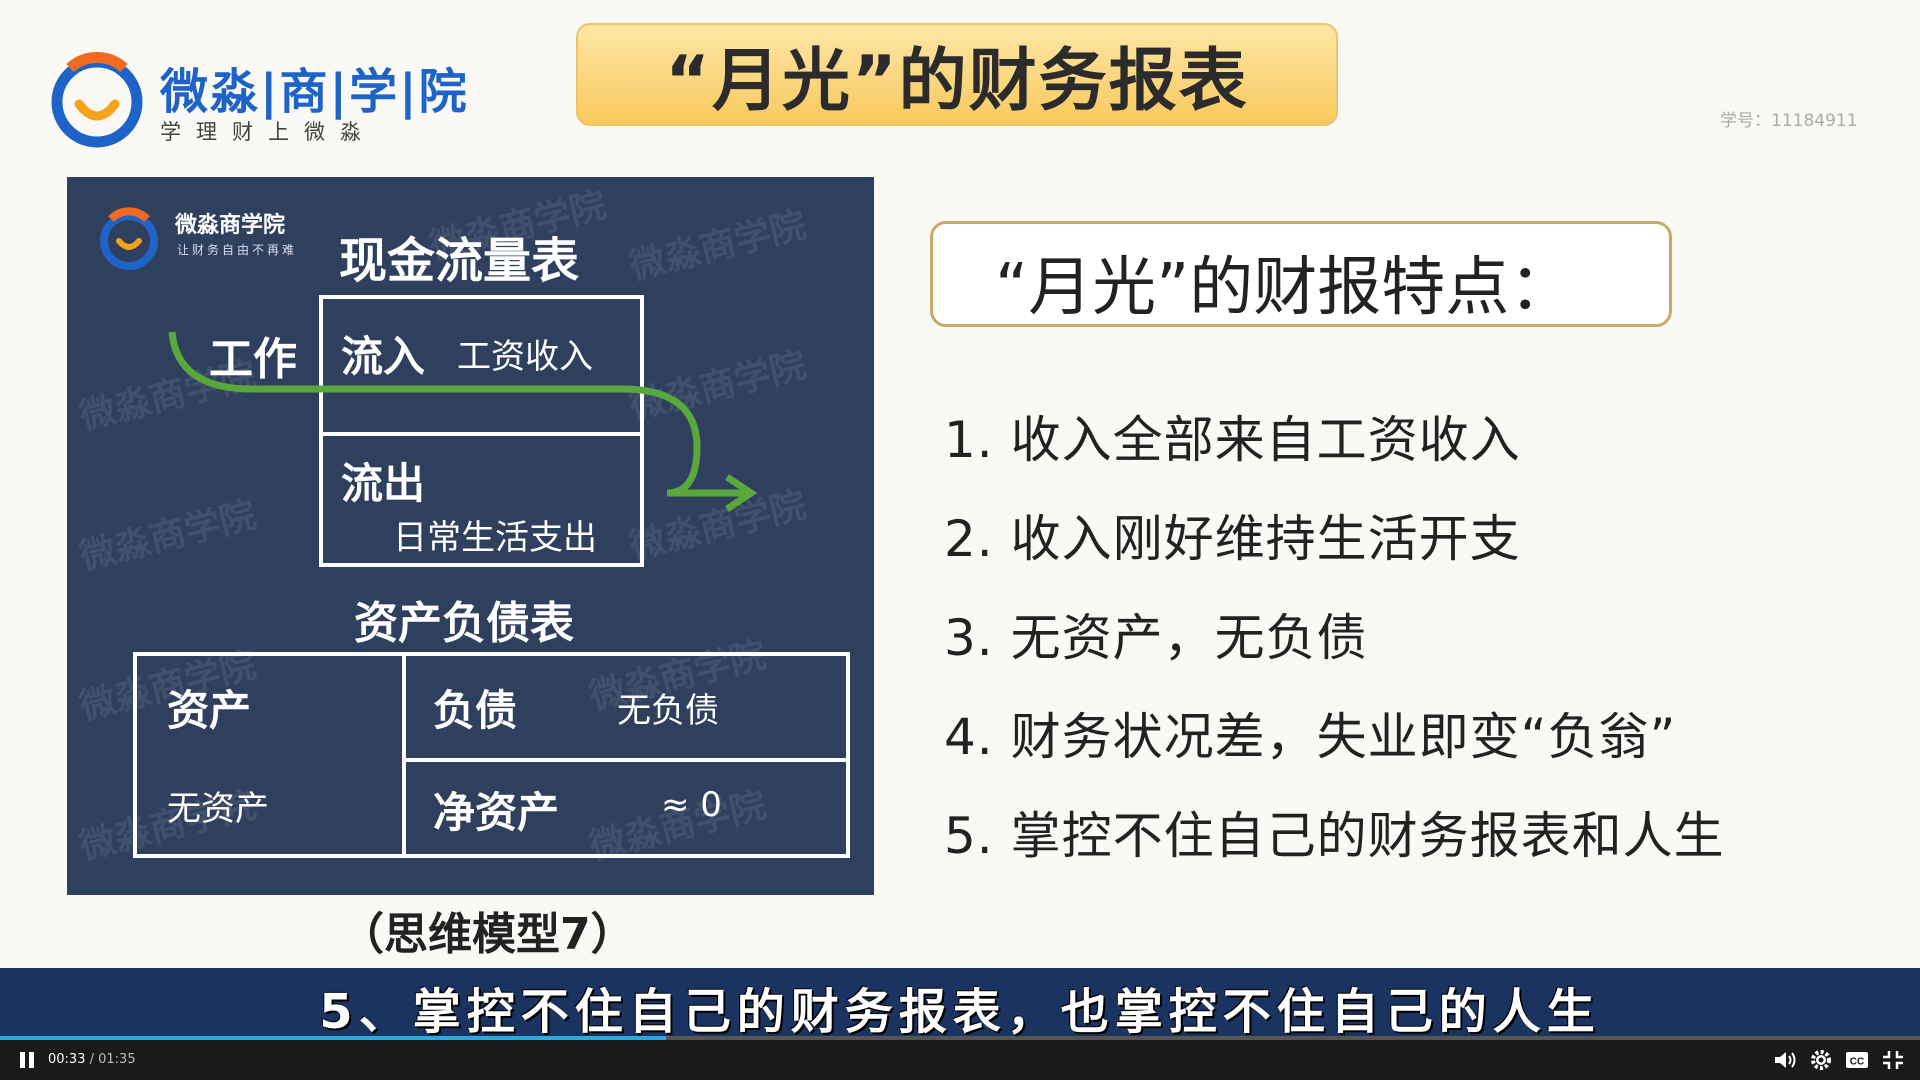 This screenshot has height=1080, width=1920. I want to click on player-controls: 00:33 / 01:35 CC, so click(960, 1060).